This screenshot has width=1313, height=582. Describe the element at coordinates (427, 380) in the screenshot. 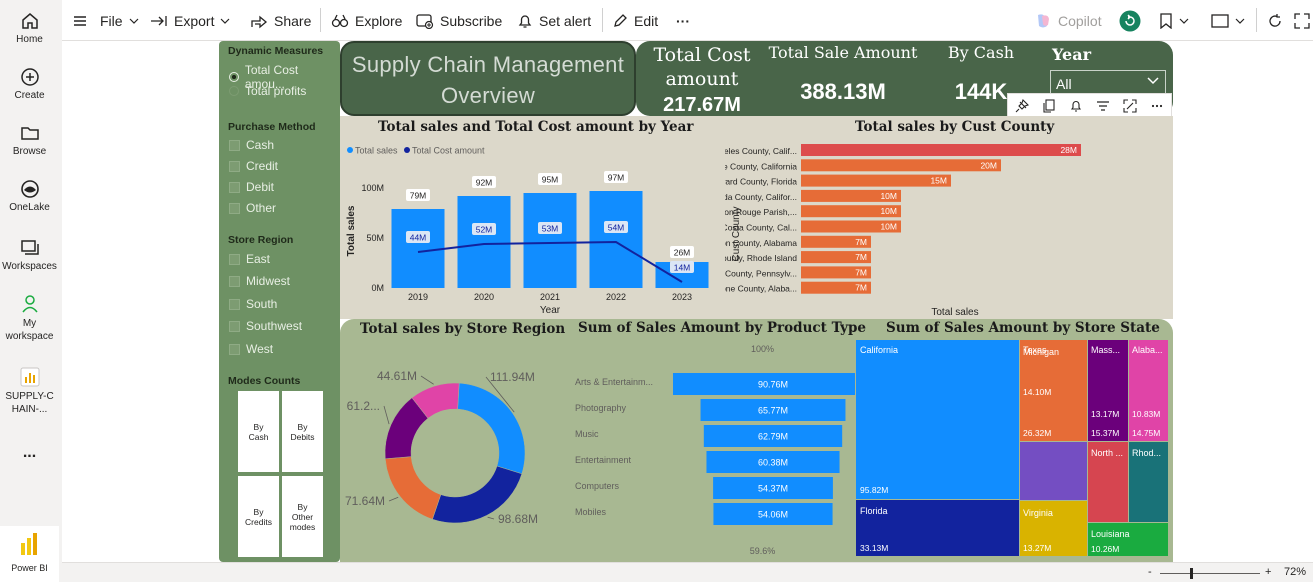

I see `leader-line` at that location.